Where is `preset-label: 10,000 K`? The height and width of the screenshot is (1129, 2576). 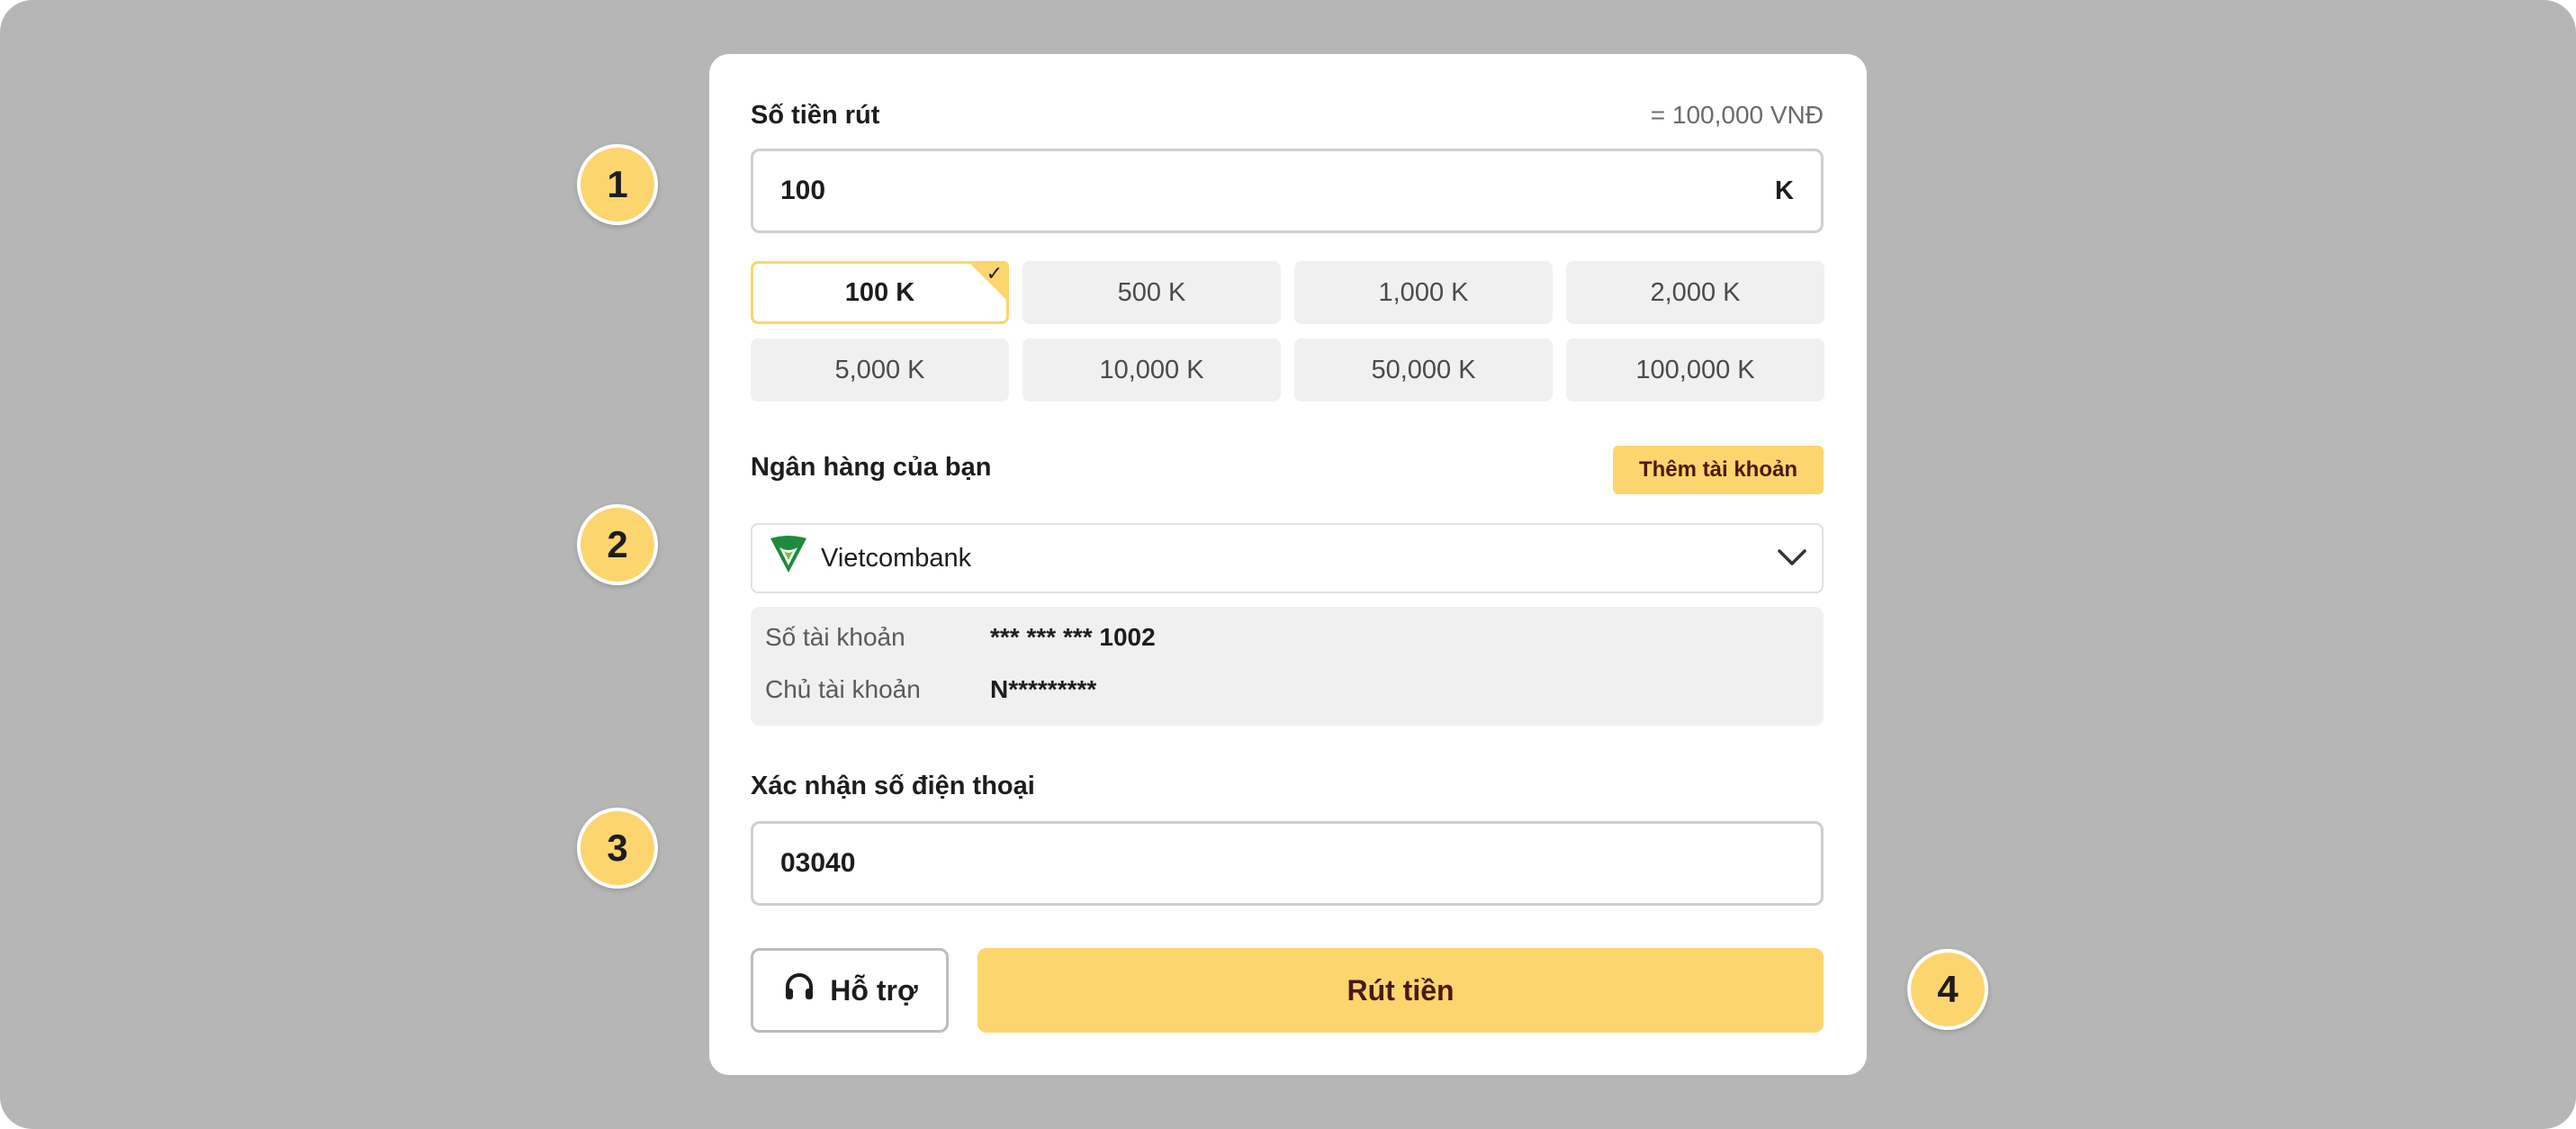 preset-label: 10,000 K is located at coordinates (1151, 369).